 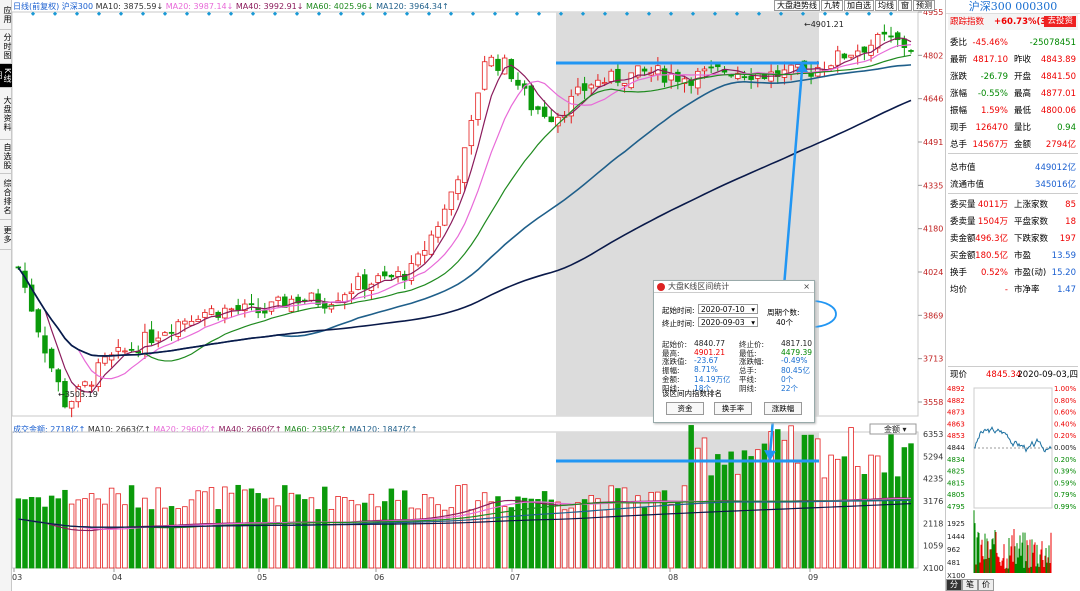 I want to click on left-tab-2: K线图, so click(x=6, y=76).